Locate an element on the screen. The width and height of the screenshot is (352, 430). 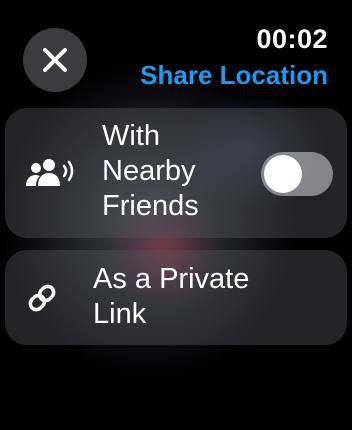
link-icon is located at coordinates (42, 298).